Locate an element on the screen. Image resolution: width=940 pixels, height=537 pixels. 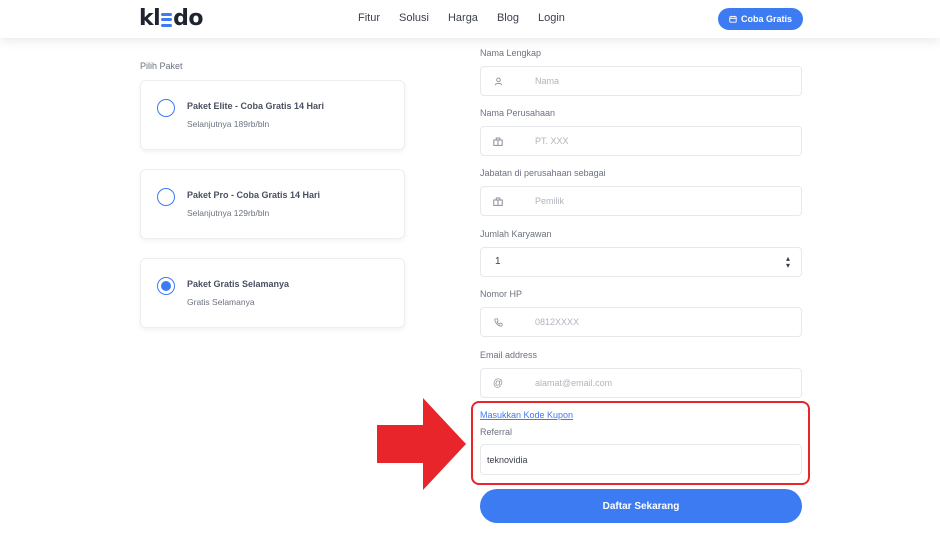
plan-title-gratis: Paket Gratis Selamanya is located at coordinates (238, 284).